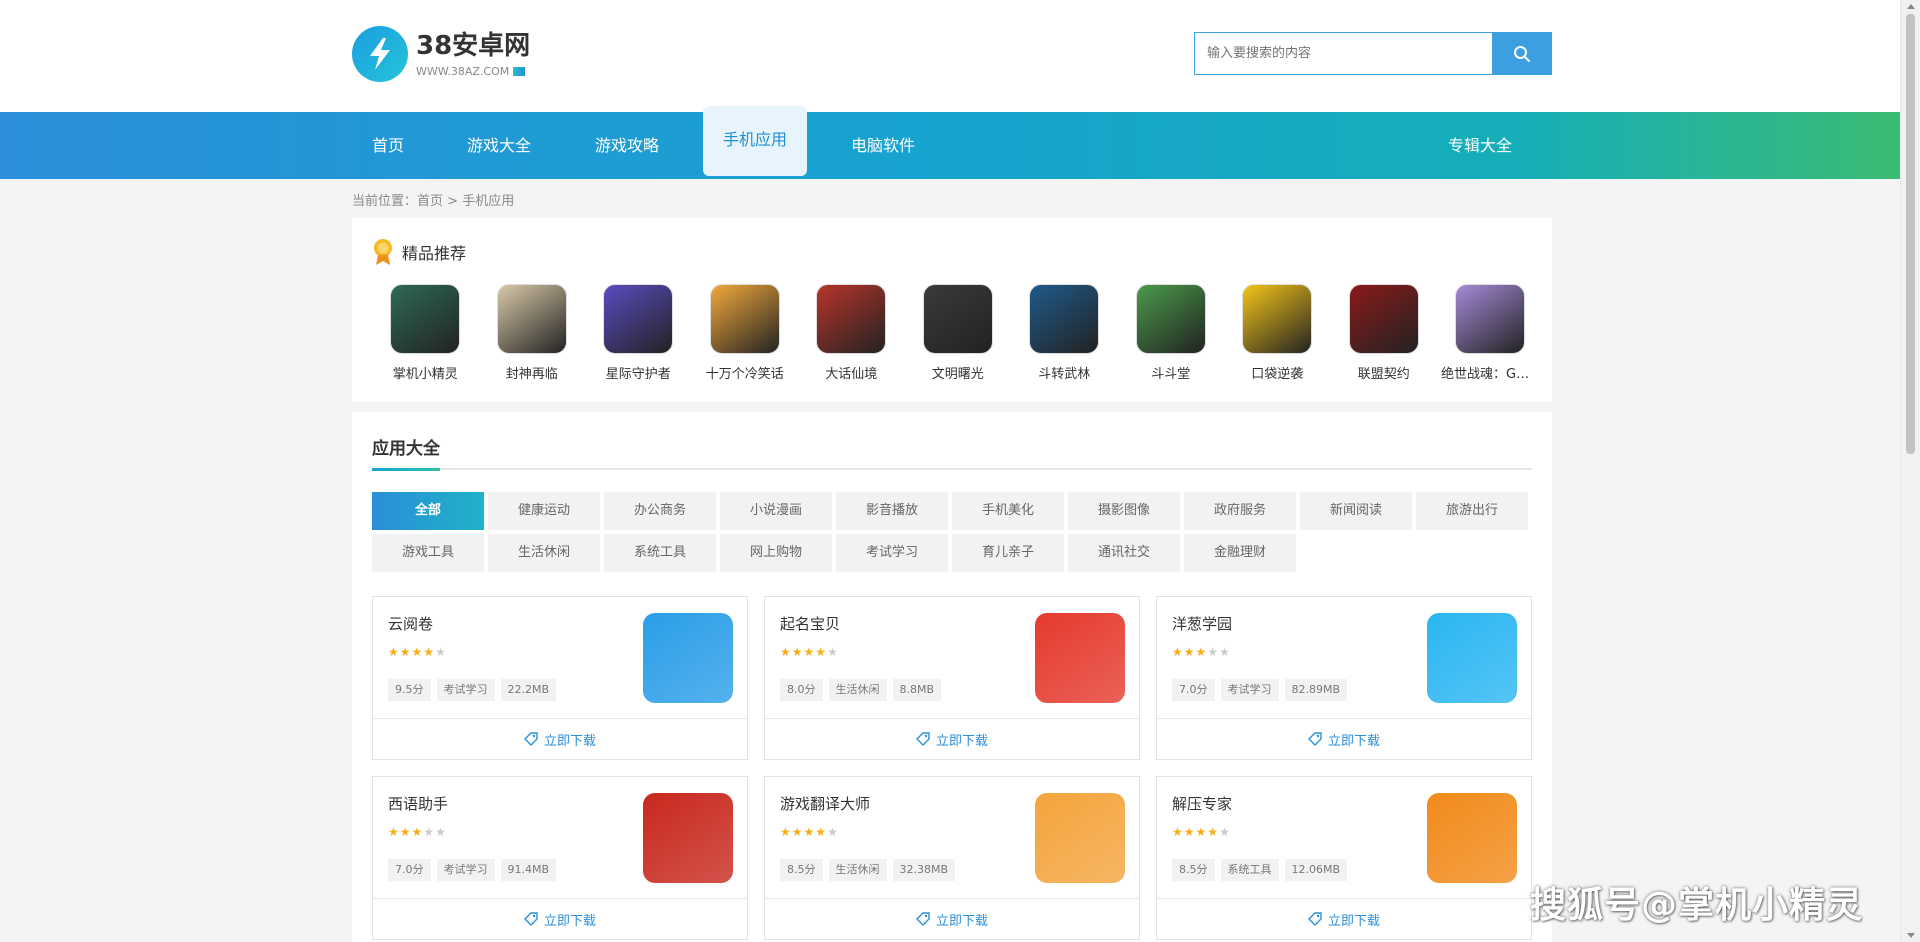 This screenshot has height=942, width=1920. I want to click on game-name: 封神再临, so click(532, 372).